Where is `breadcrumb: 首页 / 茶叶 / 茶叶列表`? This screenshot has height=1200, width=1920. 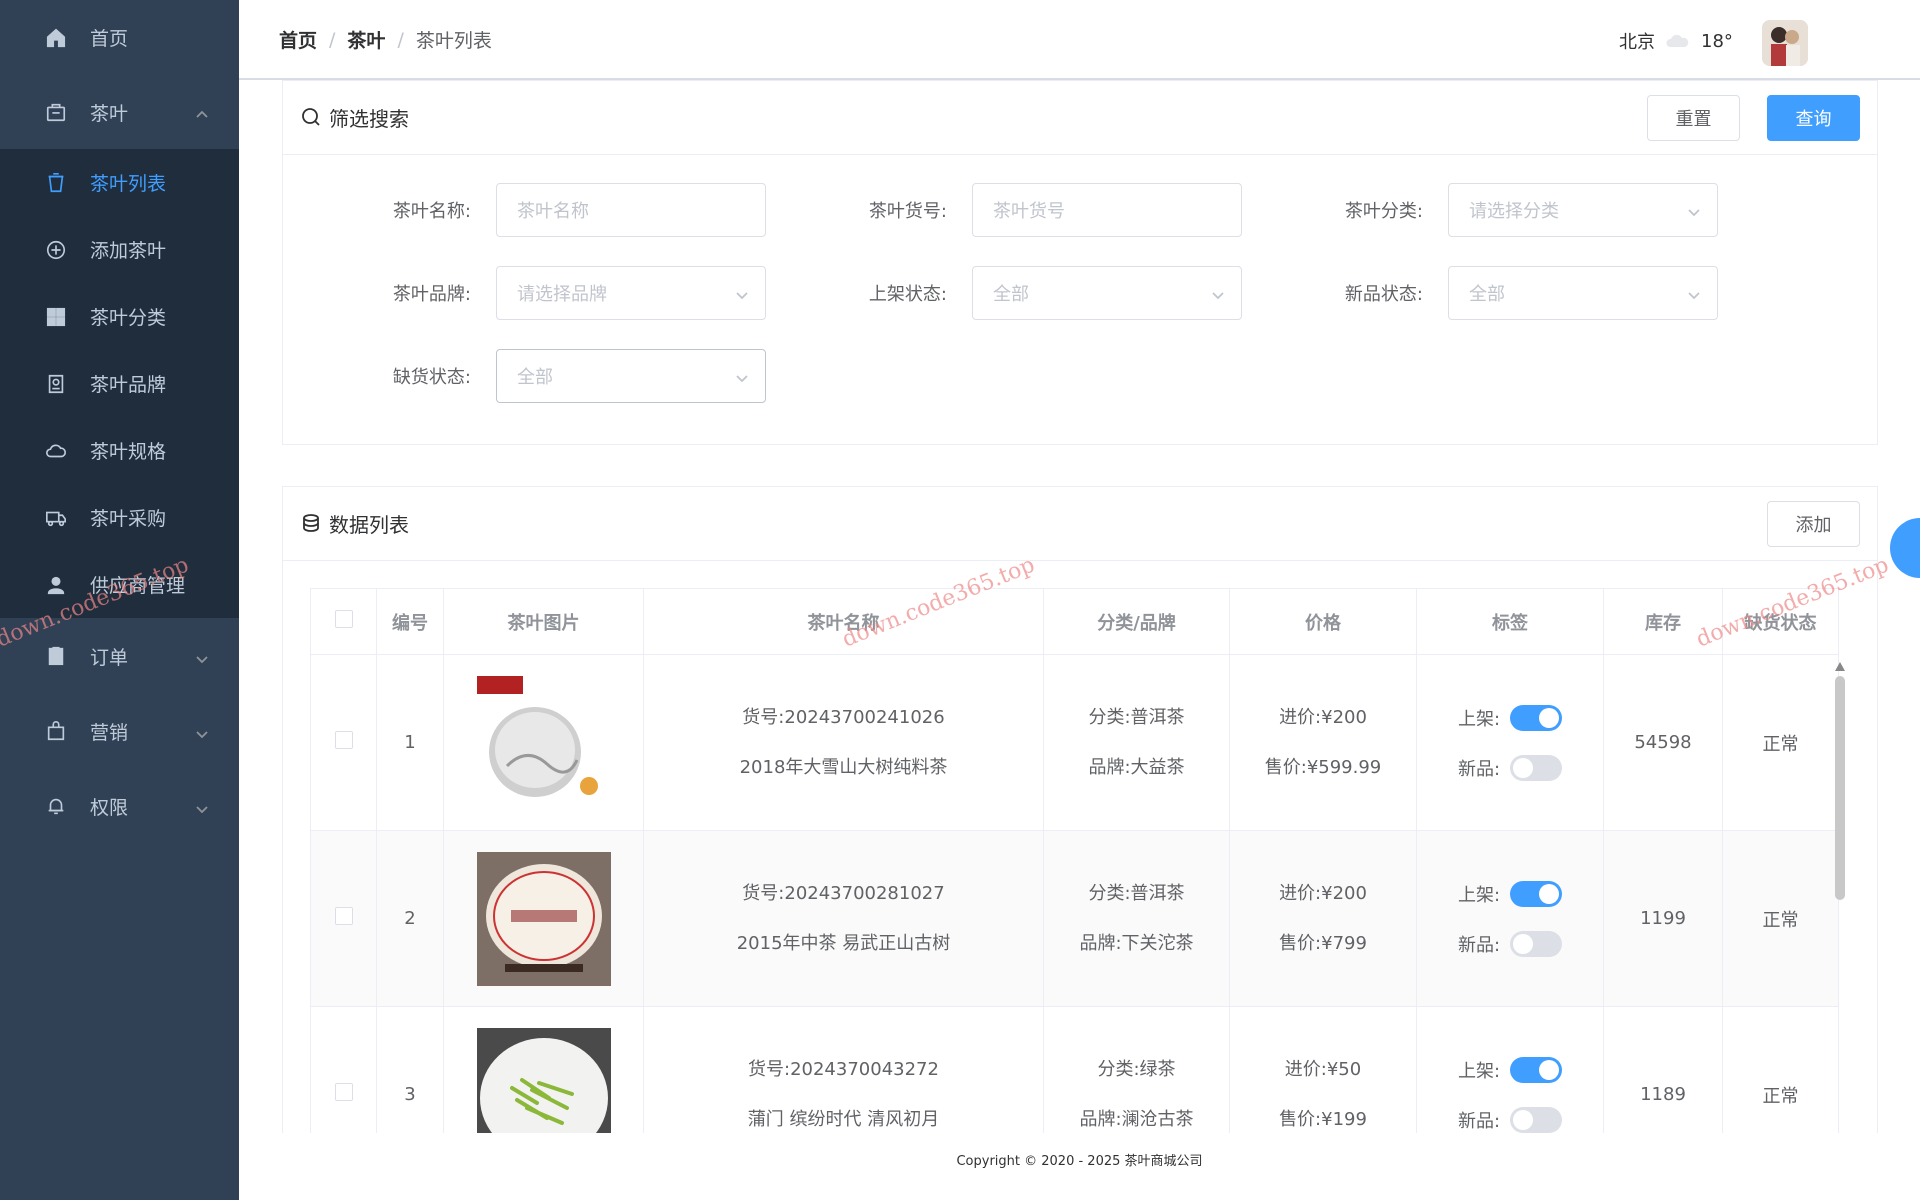 breadcrumb: 首页 / 茶叶 / 茶叶列表 is located at coordinates (385, 39).